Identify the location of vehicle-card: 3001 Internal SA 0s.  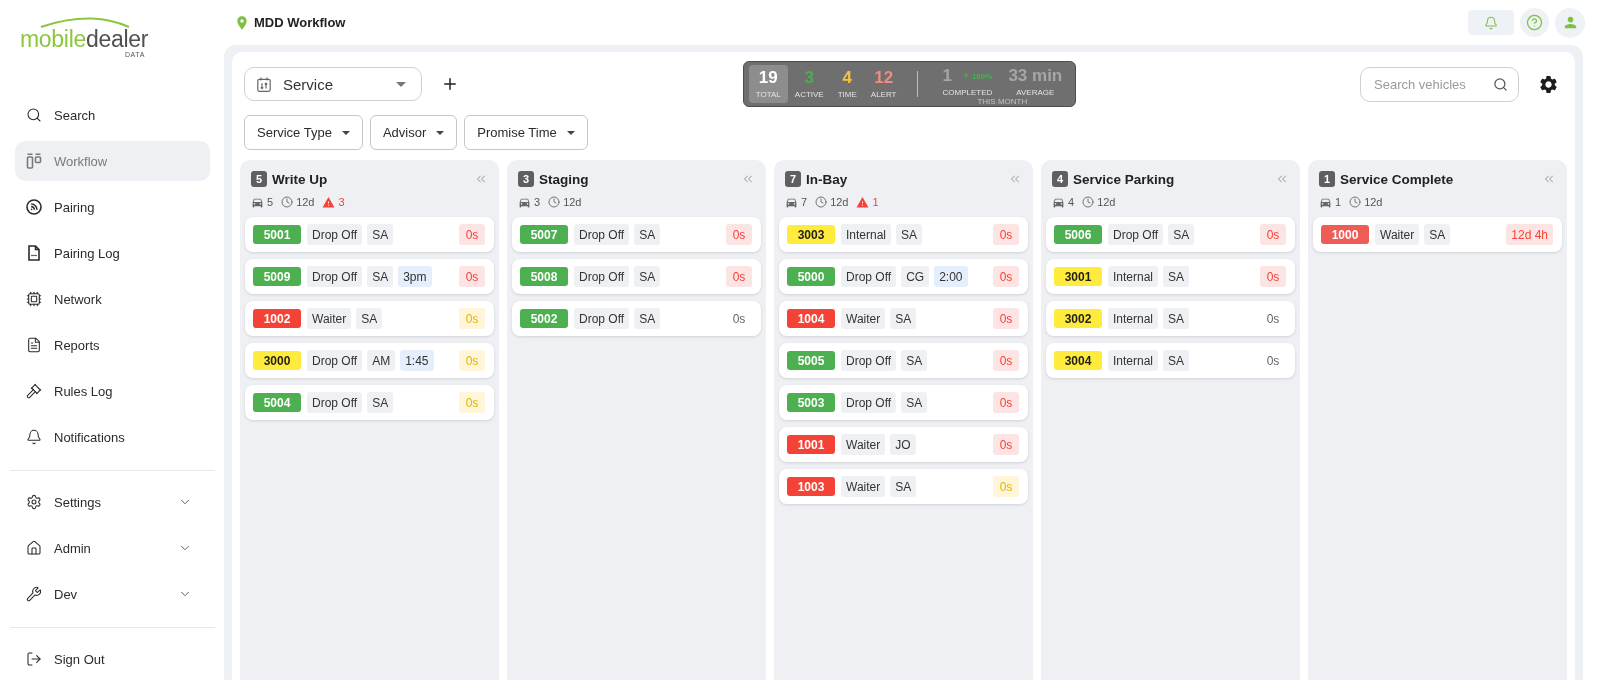
(1170, 276).